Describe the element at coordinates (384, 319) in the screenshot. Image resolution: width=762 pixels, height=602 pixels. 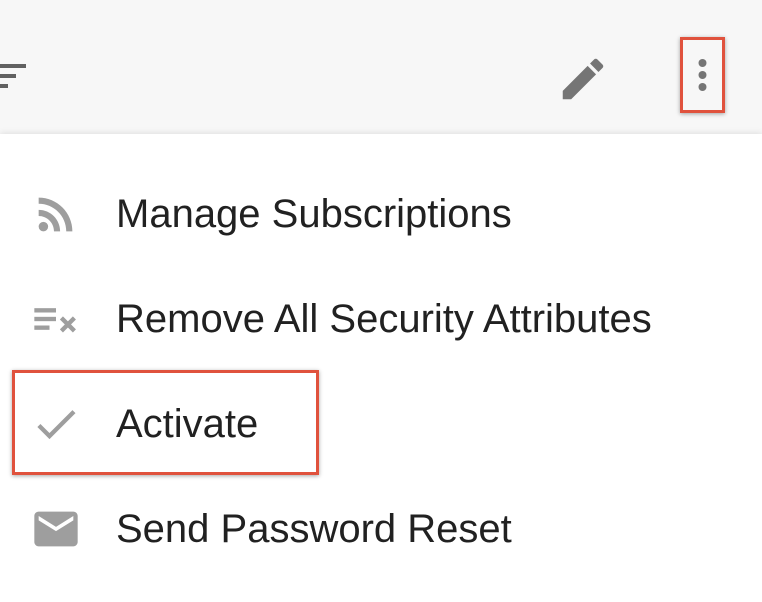
I see `menu-item-label: Remove All Security Attributes` at that location.